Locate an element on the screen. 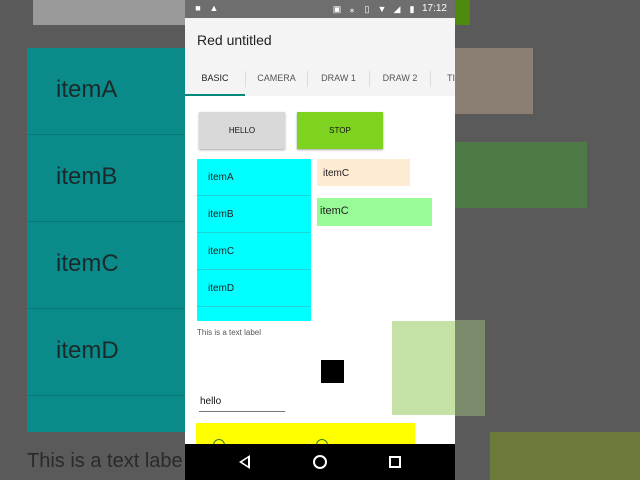 The image size is (640, 480). bg-beige-block is located at coordinates (493, 81).